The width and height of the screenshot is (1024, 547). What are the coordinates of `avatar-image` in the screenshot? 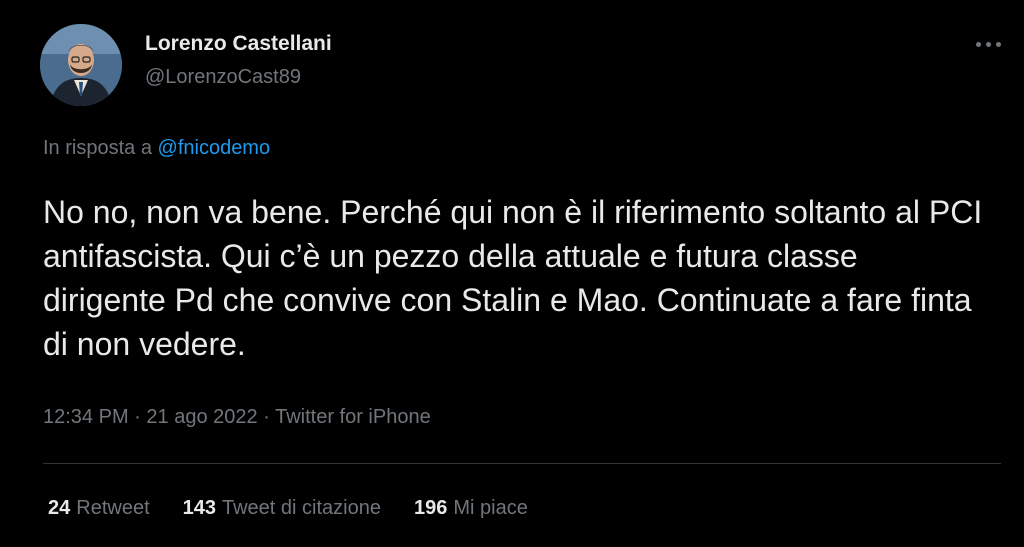 It's located at (81, 65).